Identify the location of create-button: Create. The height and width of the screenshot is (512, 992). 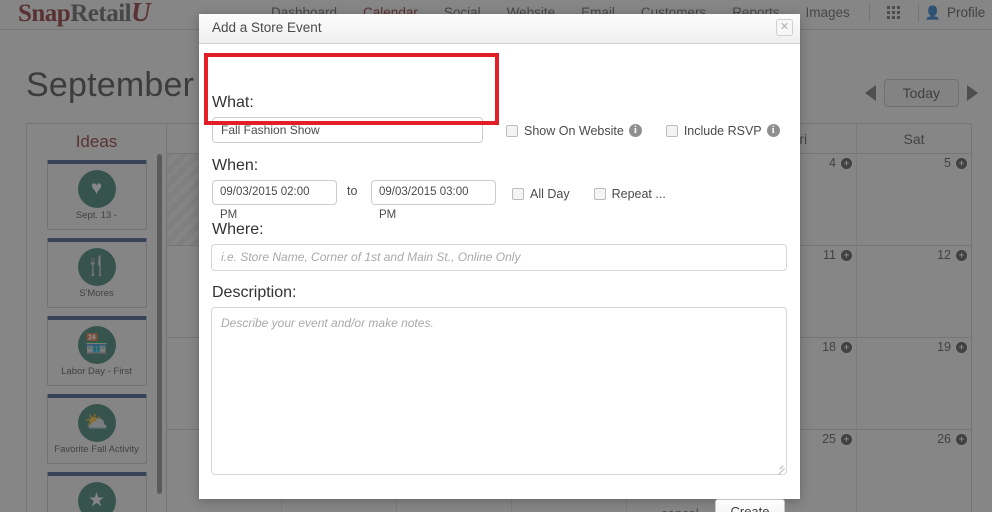
(750, 505).